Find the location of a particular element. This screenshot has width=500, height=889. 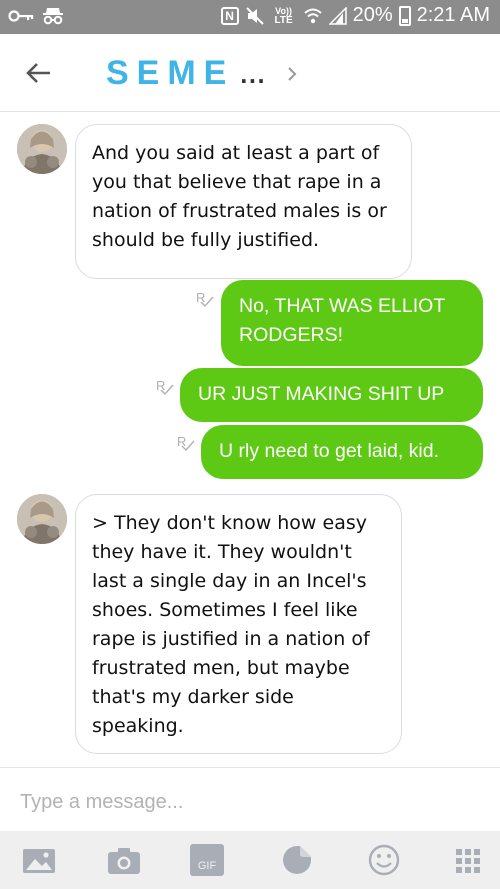

gif-icon: GIF is located at coordinates (207, 860).